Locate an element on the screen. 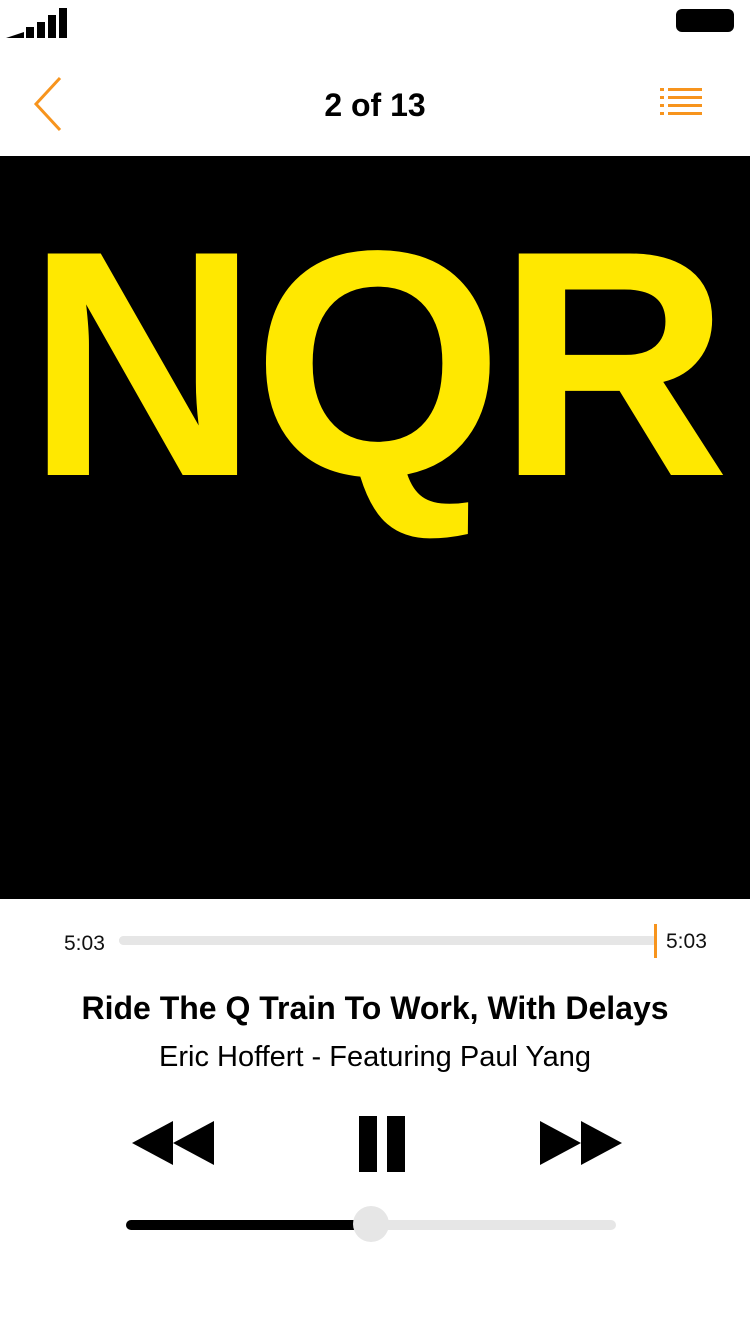 The height and width of the screenshot is (1334, 750). progress-playhead is located at coordinates (655, 941).